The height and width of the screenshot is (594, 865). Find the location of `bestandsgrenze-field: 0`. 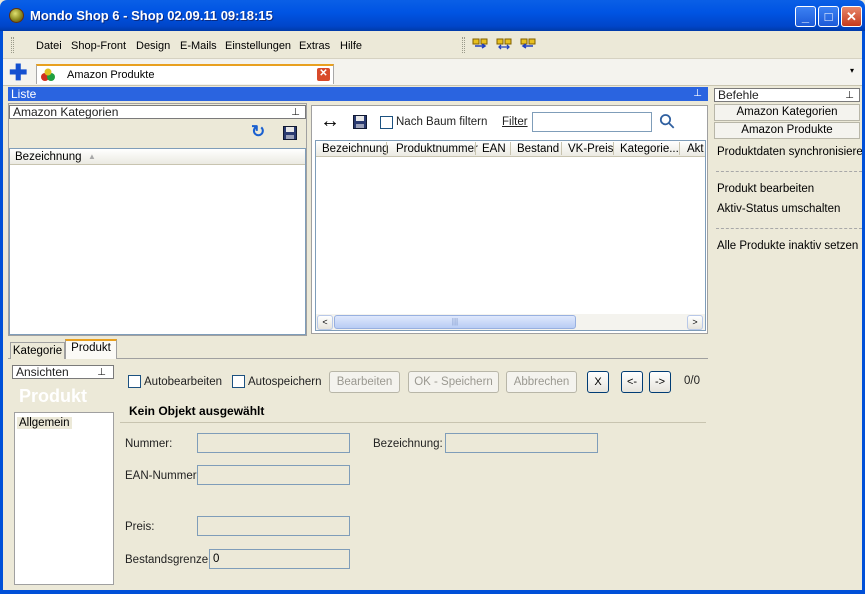

bestandsgrenze-field: 0 is located at coordinates (279, 559).